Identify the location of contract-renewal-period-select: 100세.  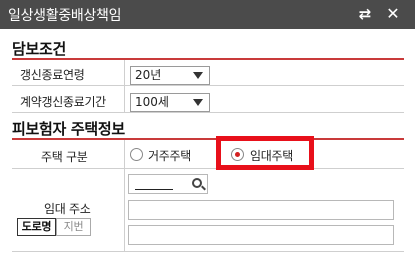
(170, 102).